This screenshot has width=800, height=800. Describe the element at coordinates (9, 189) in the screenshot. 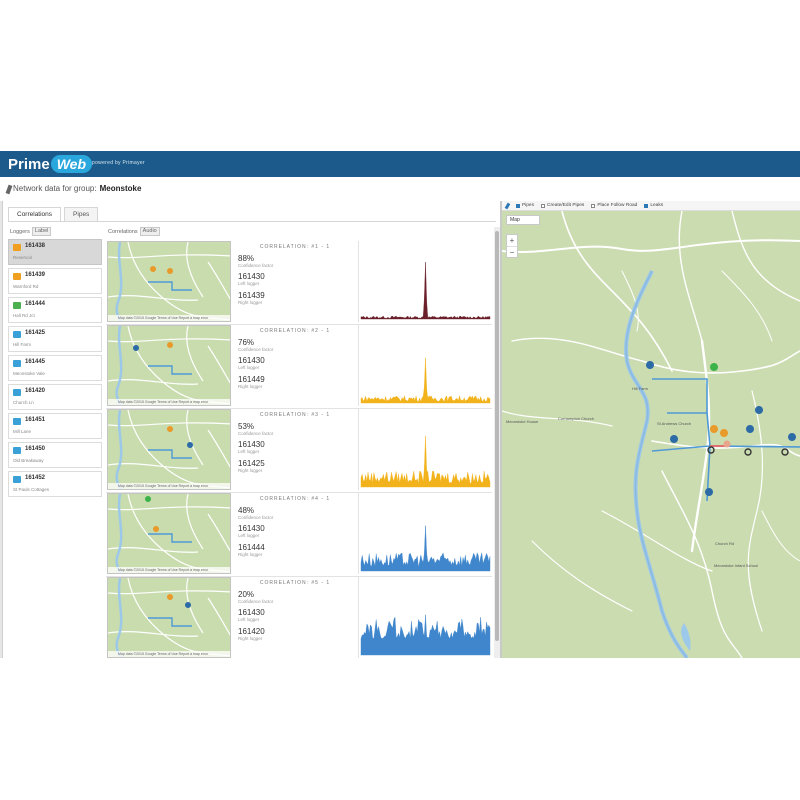

I see `edit-pencil-icon` at that location.